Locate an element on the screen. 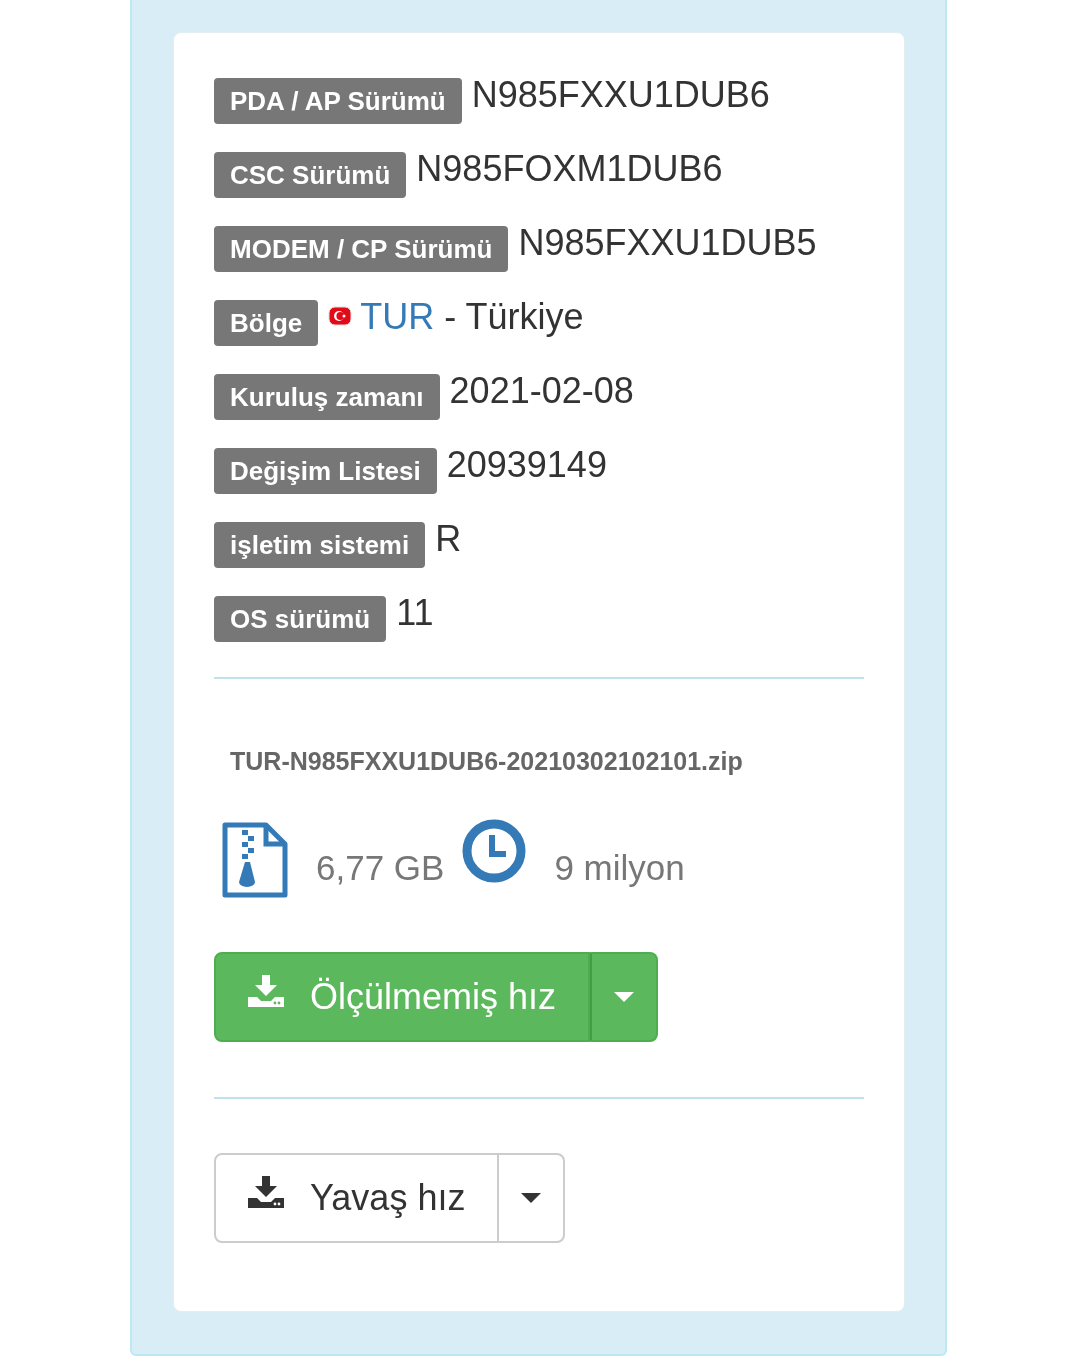 The height and width of the screenshot is (1358, 1079). field-value: N985FXXU1DUB6 is located at coordinates (620, 95).